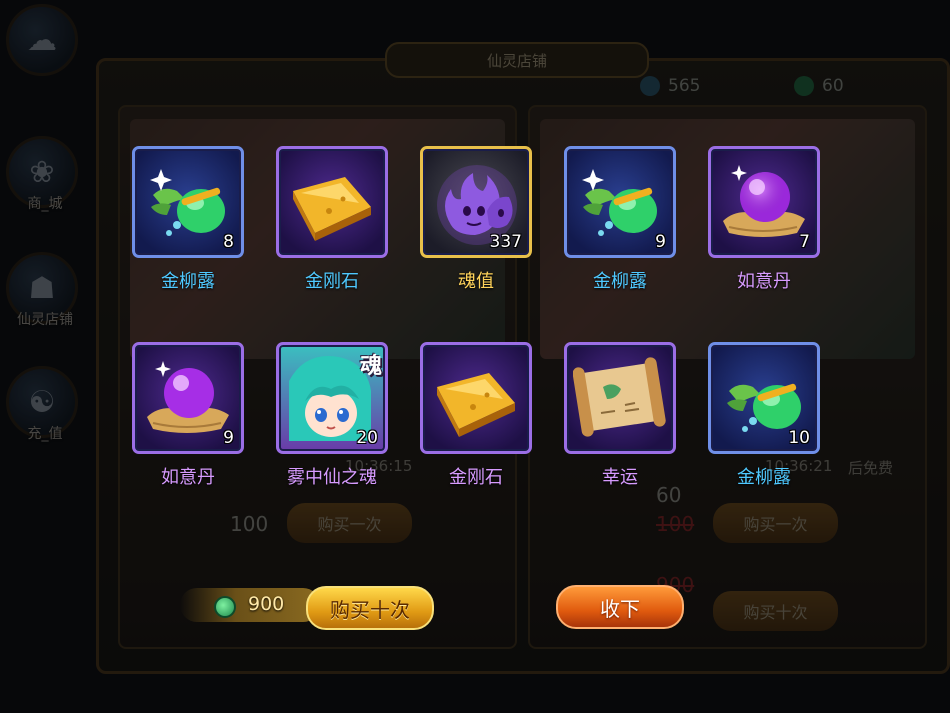  What do you see at coordinates (476, 281) in the screenshot?
I see `reward-name: 魂值` at bounding box center [476, 281].